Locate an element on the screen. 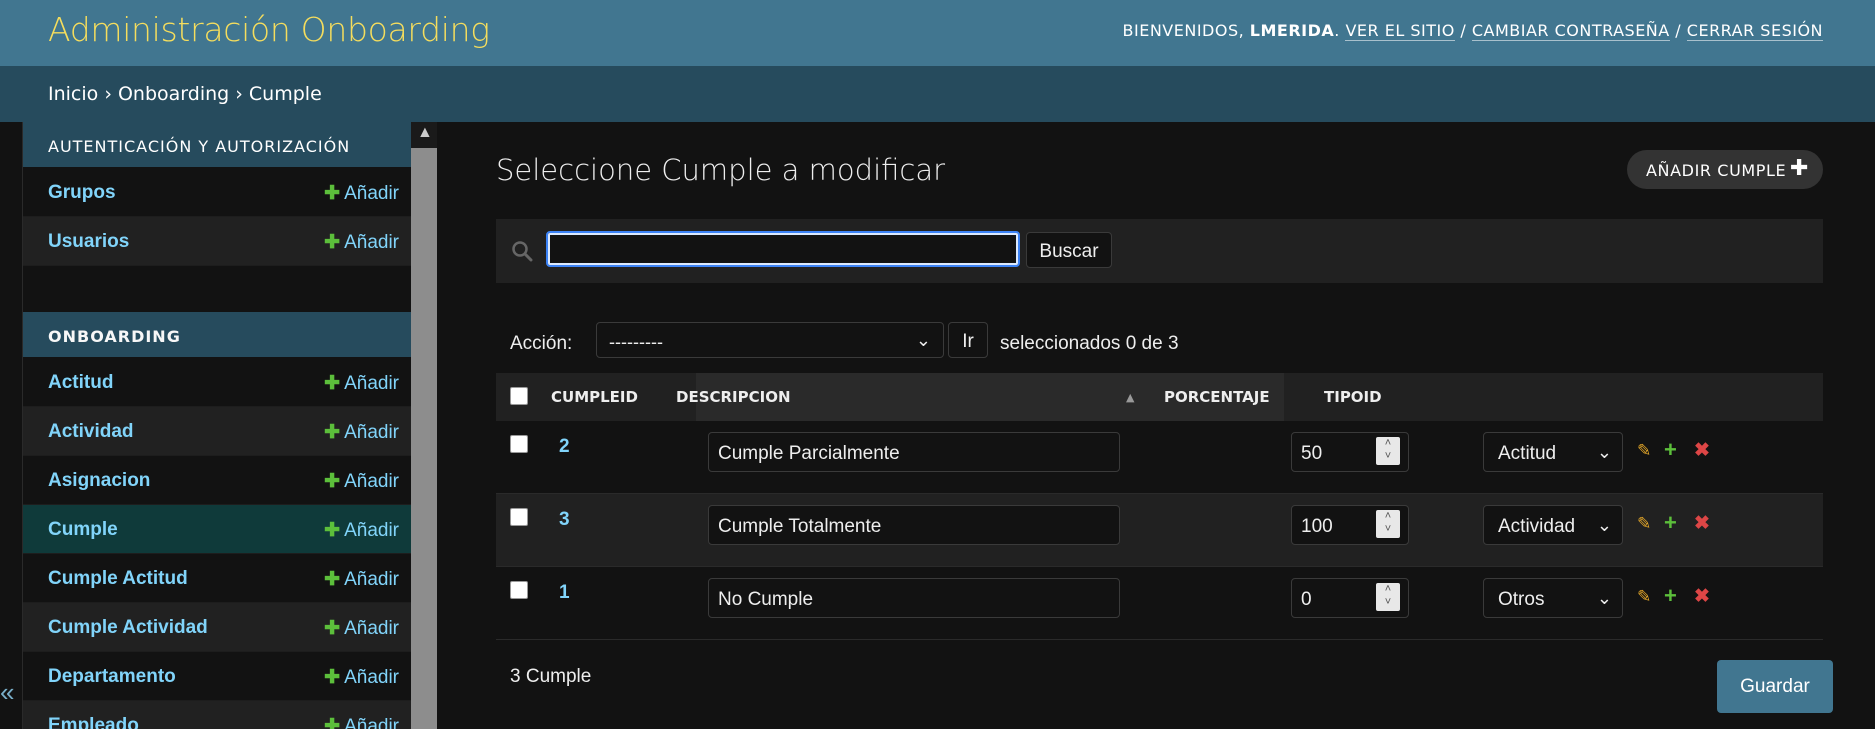 This screenshot has width=1875, height=729. sidebar-item-label: Cumple Actitud is located at coordinates (118, 579).